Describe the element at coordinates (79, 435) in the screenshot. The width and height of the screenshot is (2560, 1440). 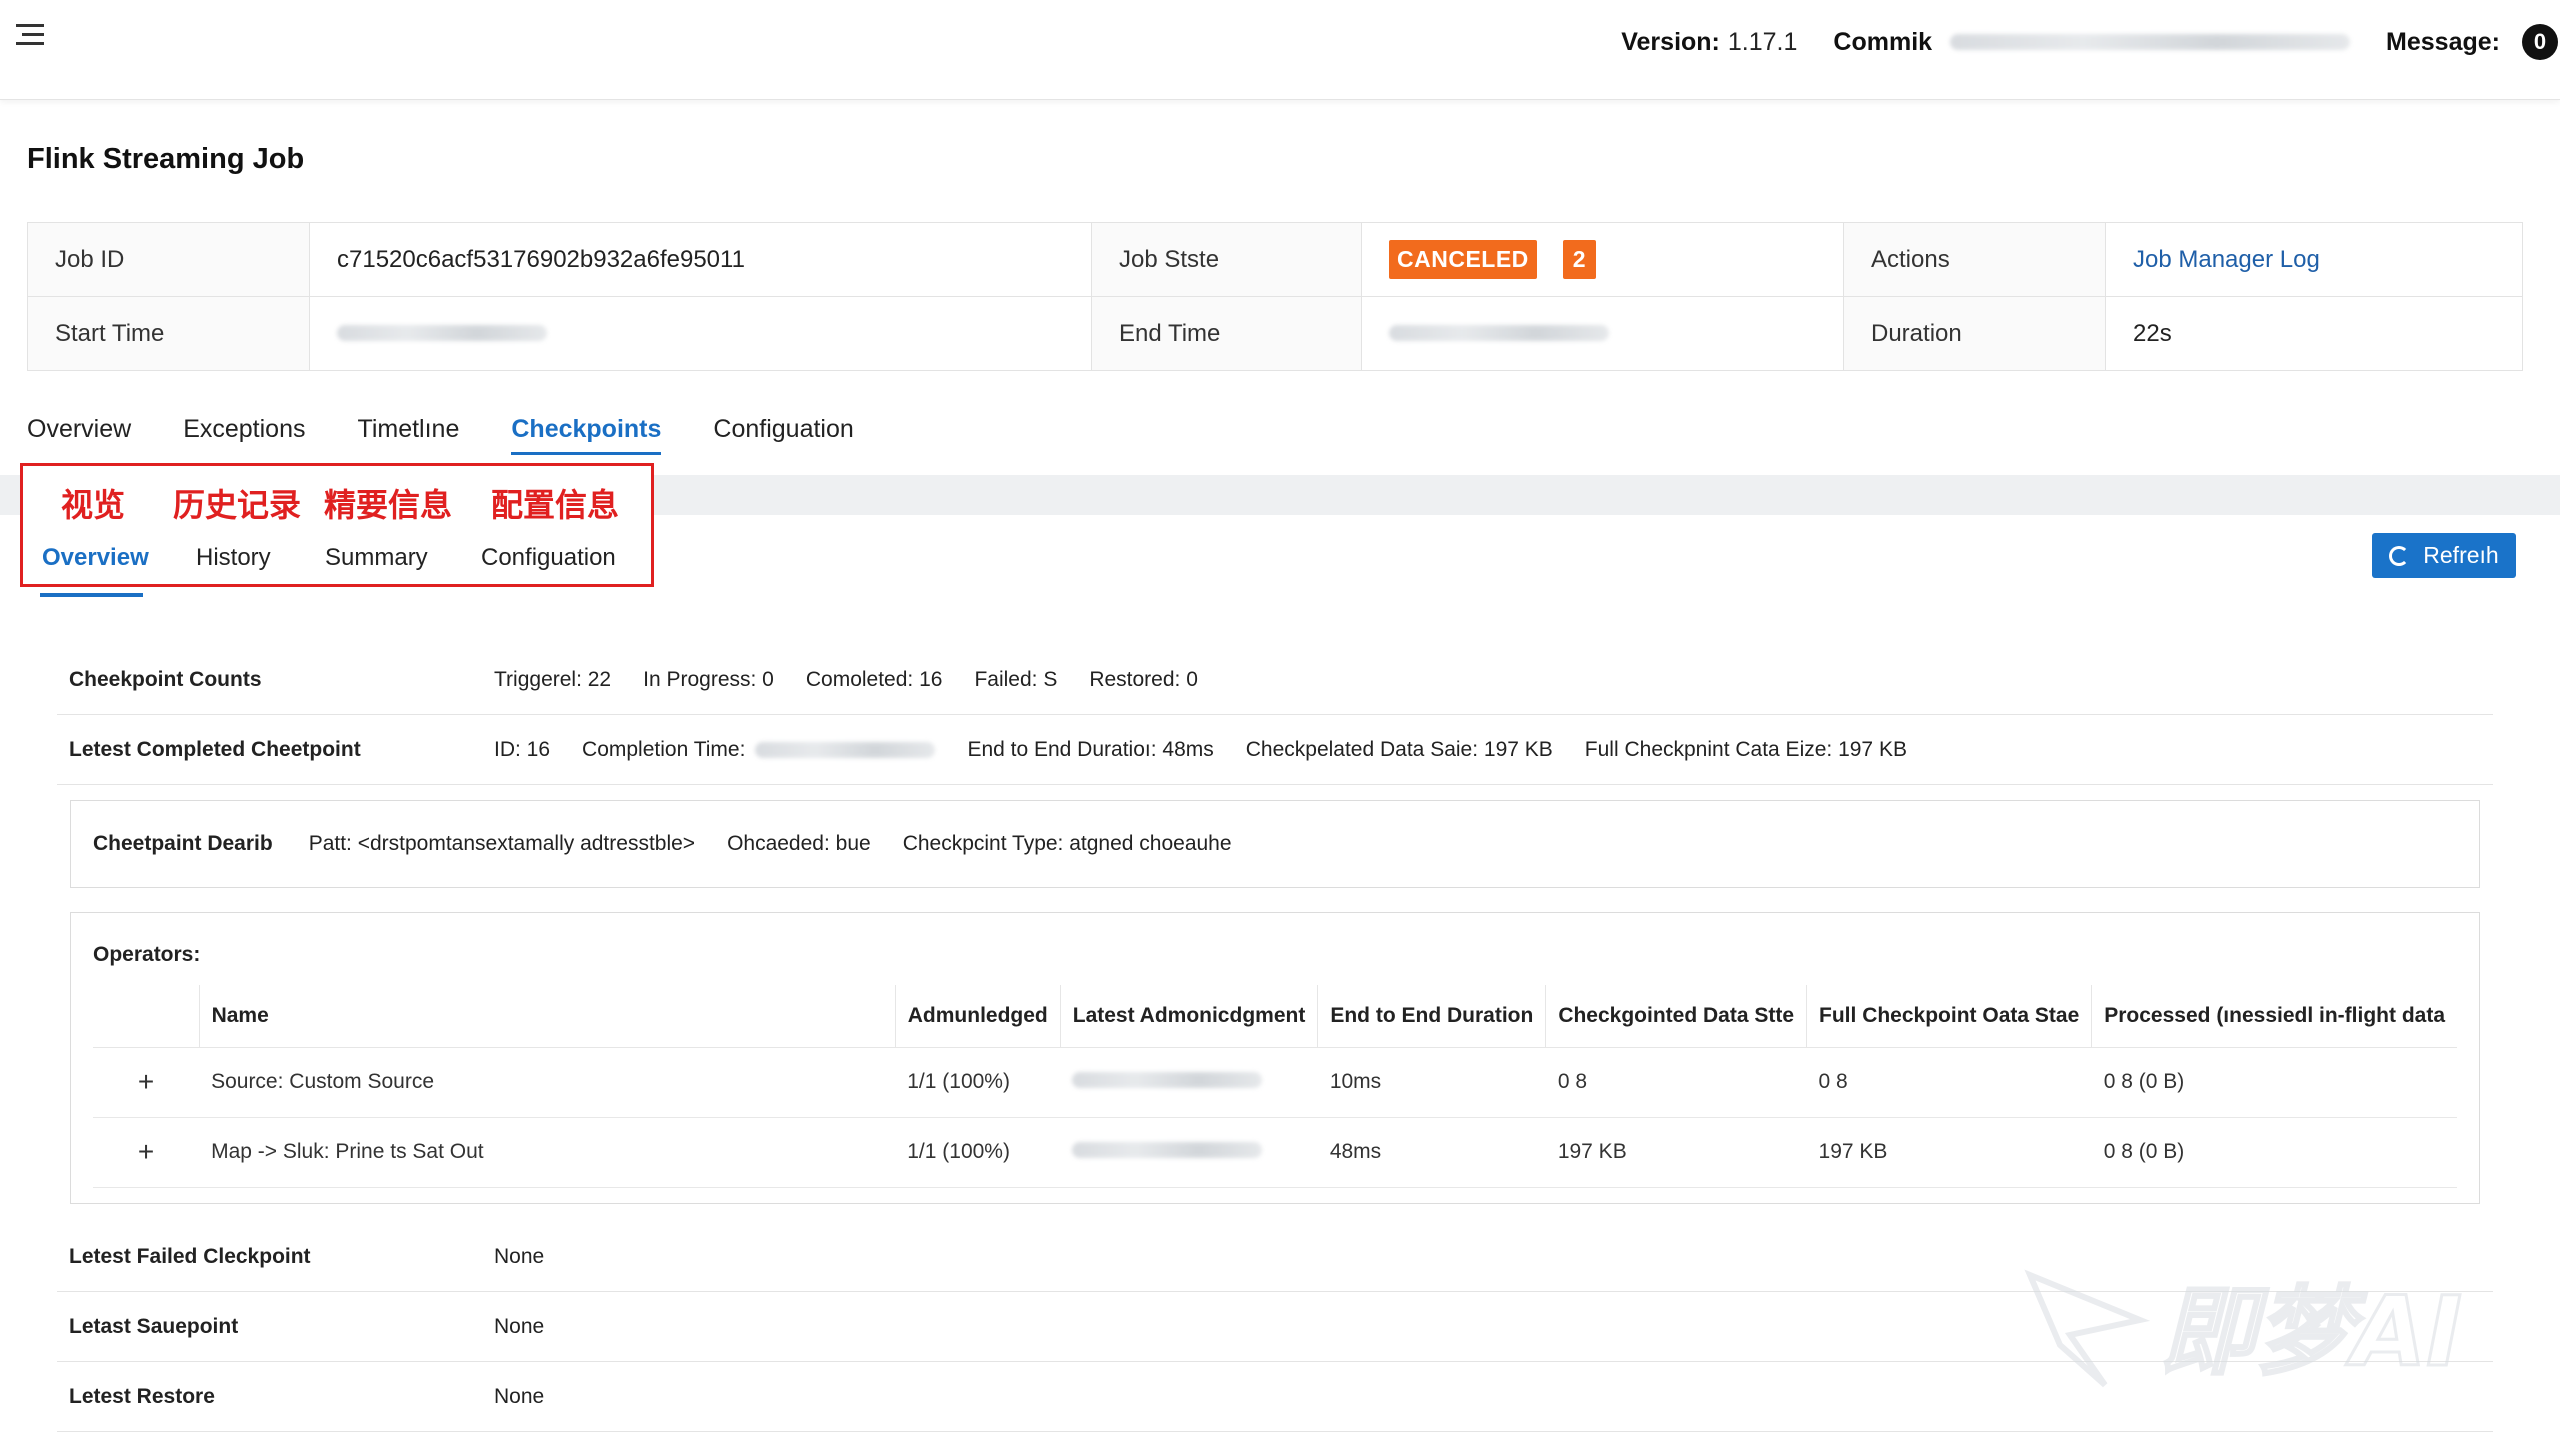
I see `tab-overview: Overview` at that location.